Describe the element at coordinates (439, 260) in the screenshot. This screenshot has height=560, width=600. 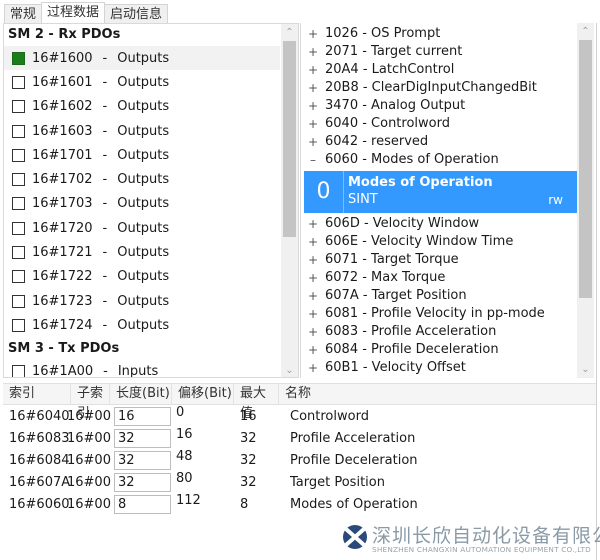
I see `object-list-item: +6071 - Target Torque` at that location.